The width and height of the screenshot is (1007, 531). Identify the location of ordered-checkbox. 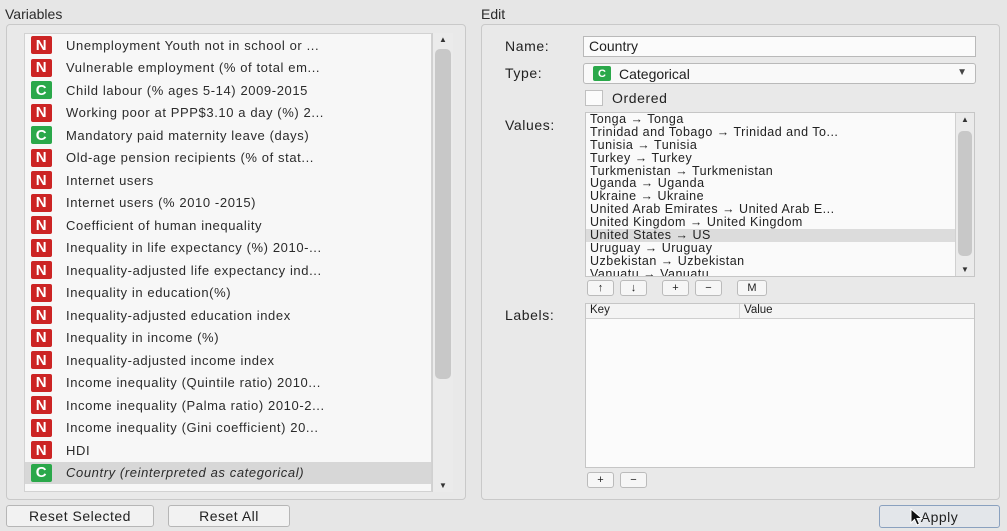
(594, 98).